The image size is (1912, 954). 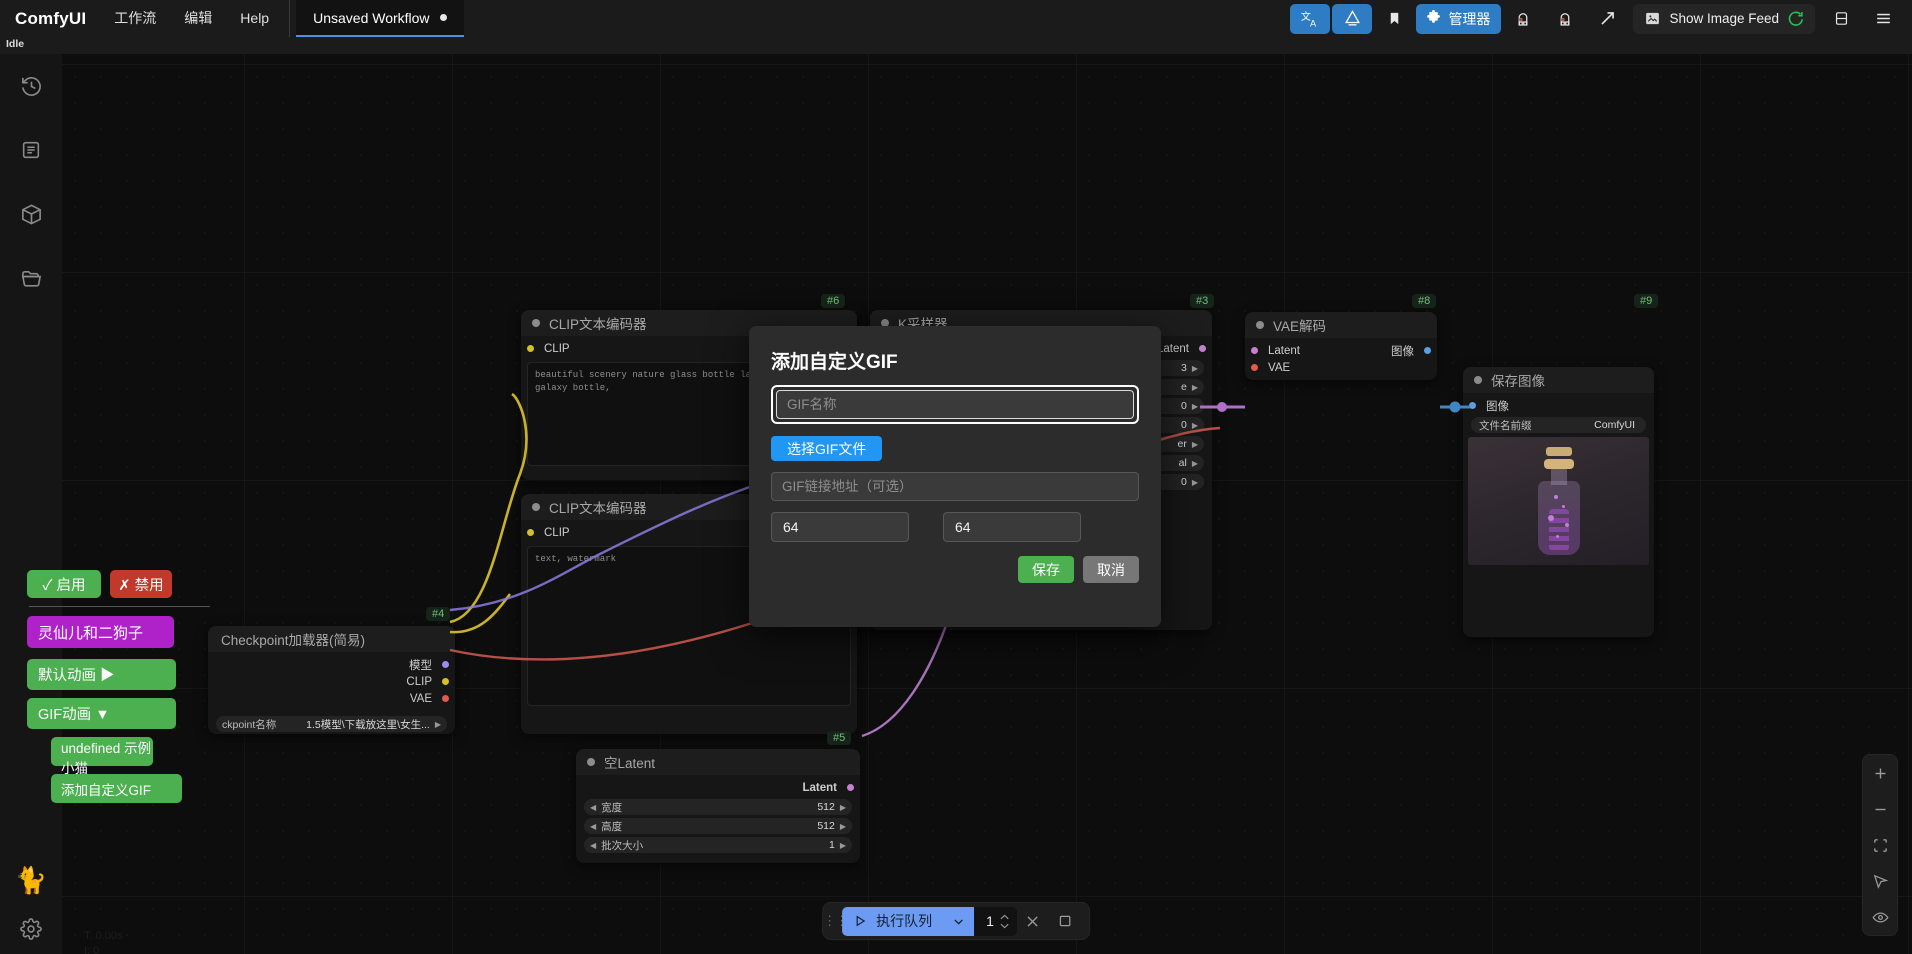 What do you see at coordinates (718, 826) in the screenshot?
I see `widget-height: ◀ 高度 512 ▶` at bounding box center [718, 826].